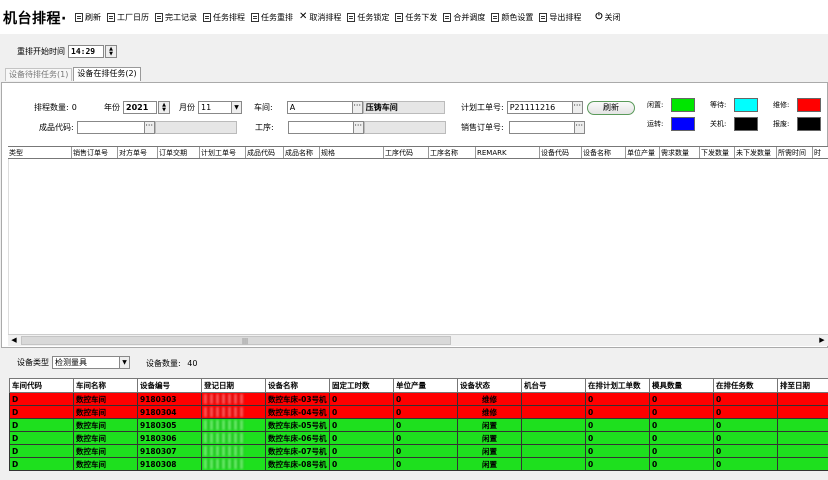 Image resolution: width=828 pixels, height=480 pixels. What do you see at coordinates (617, 385) in the screenshot?
I see `column-header: 在排计划工单数` at bounding box center [617, 385].